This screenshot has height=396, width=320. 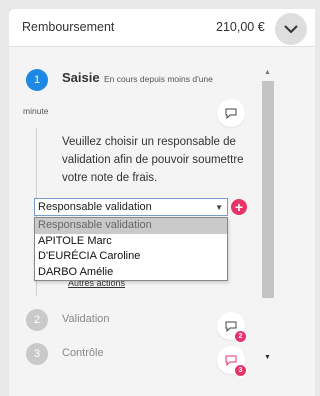 I want to click on add-validator-button: +, so click(x=239, y=207).